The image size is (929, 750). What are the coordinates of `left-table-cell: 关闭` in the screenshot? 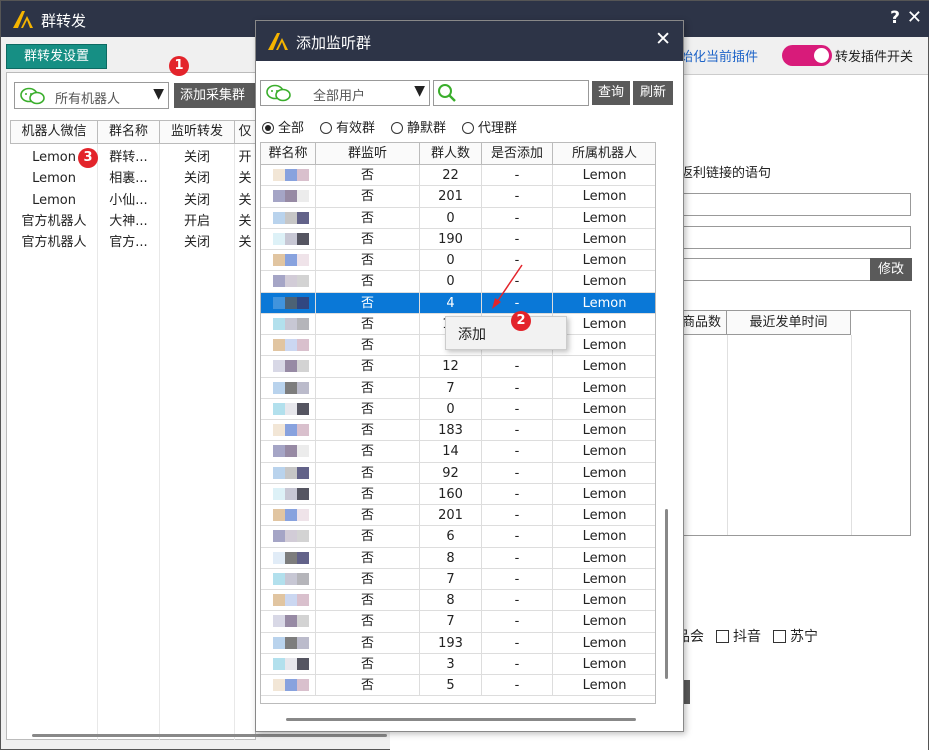 It's located at (197, 178).